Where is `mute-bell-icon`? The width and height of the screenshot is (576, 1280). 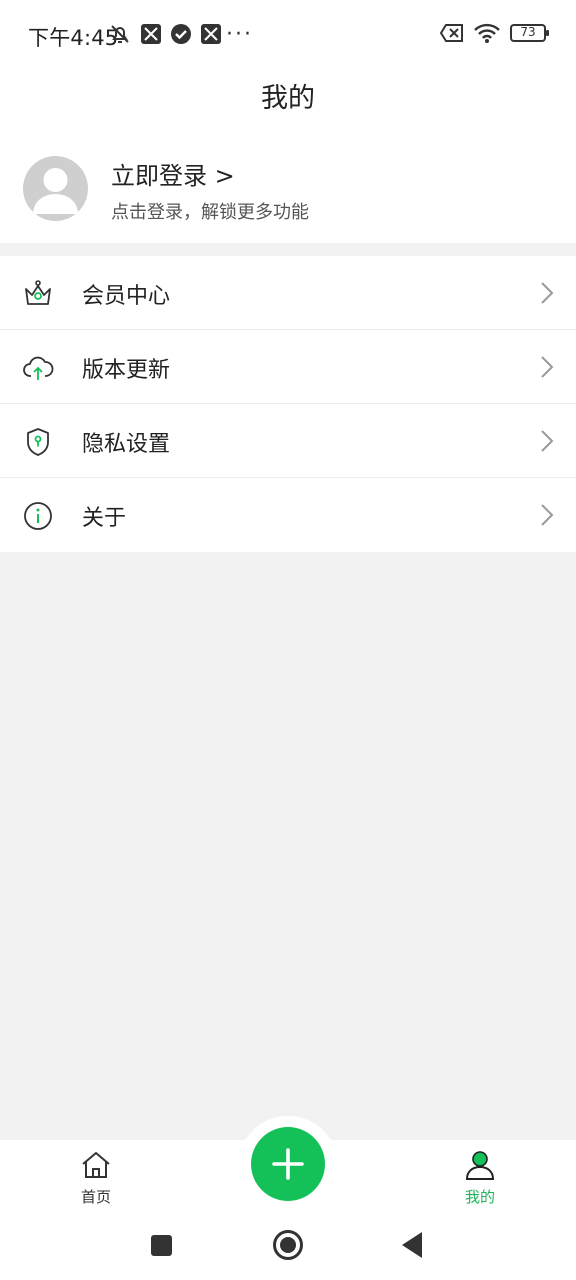 mute-bell-icon is located at coordinates (120, 34).